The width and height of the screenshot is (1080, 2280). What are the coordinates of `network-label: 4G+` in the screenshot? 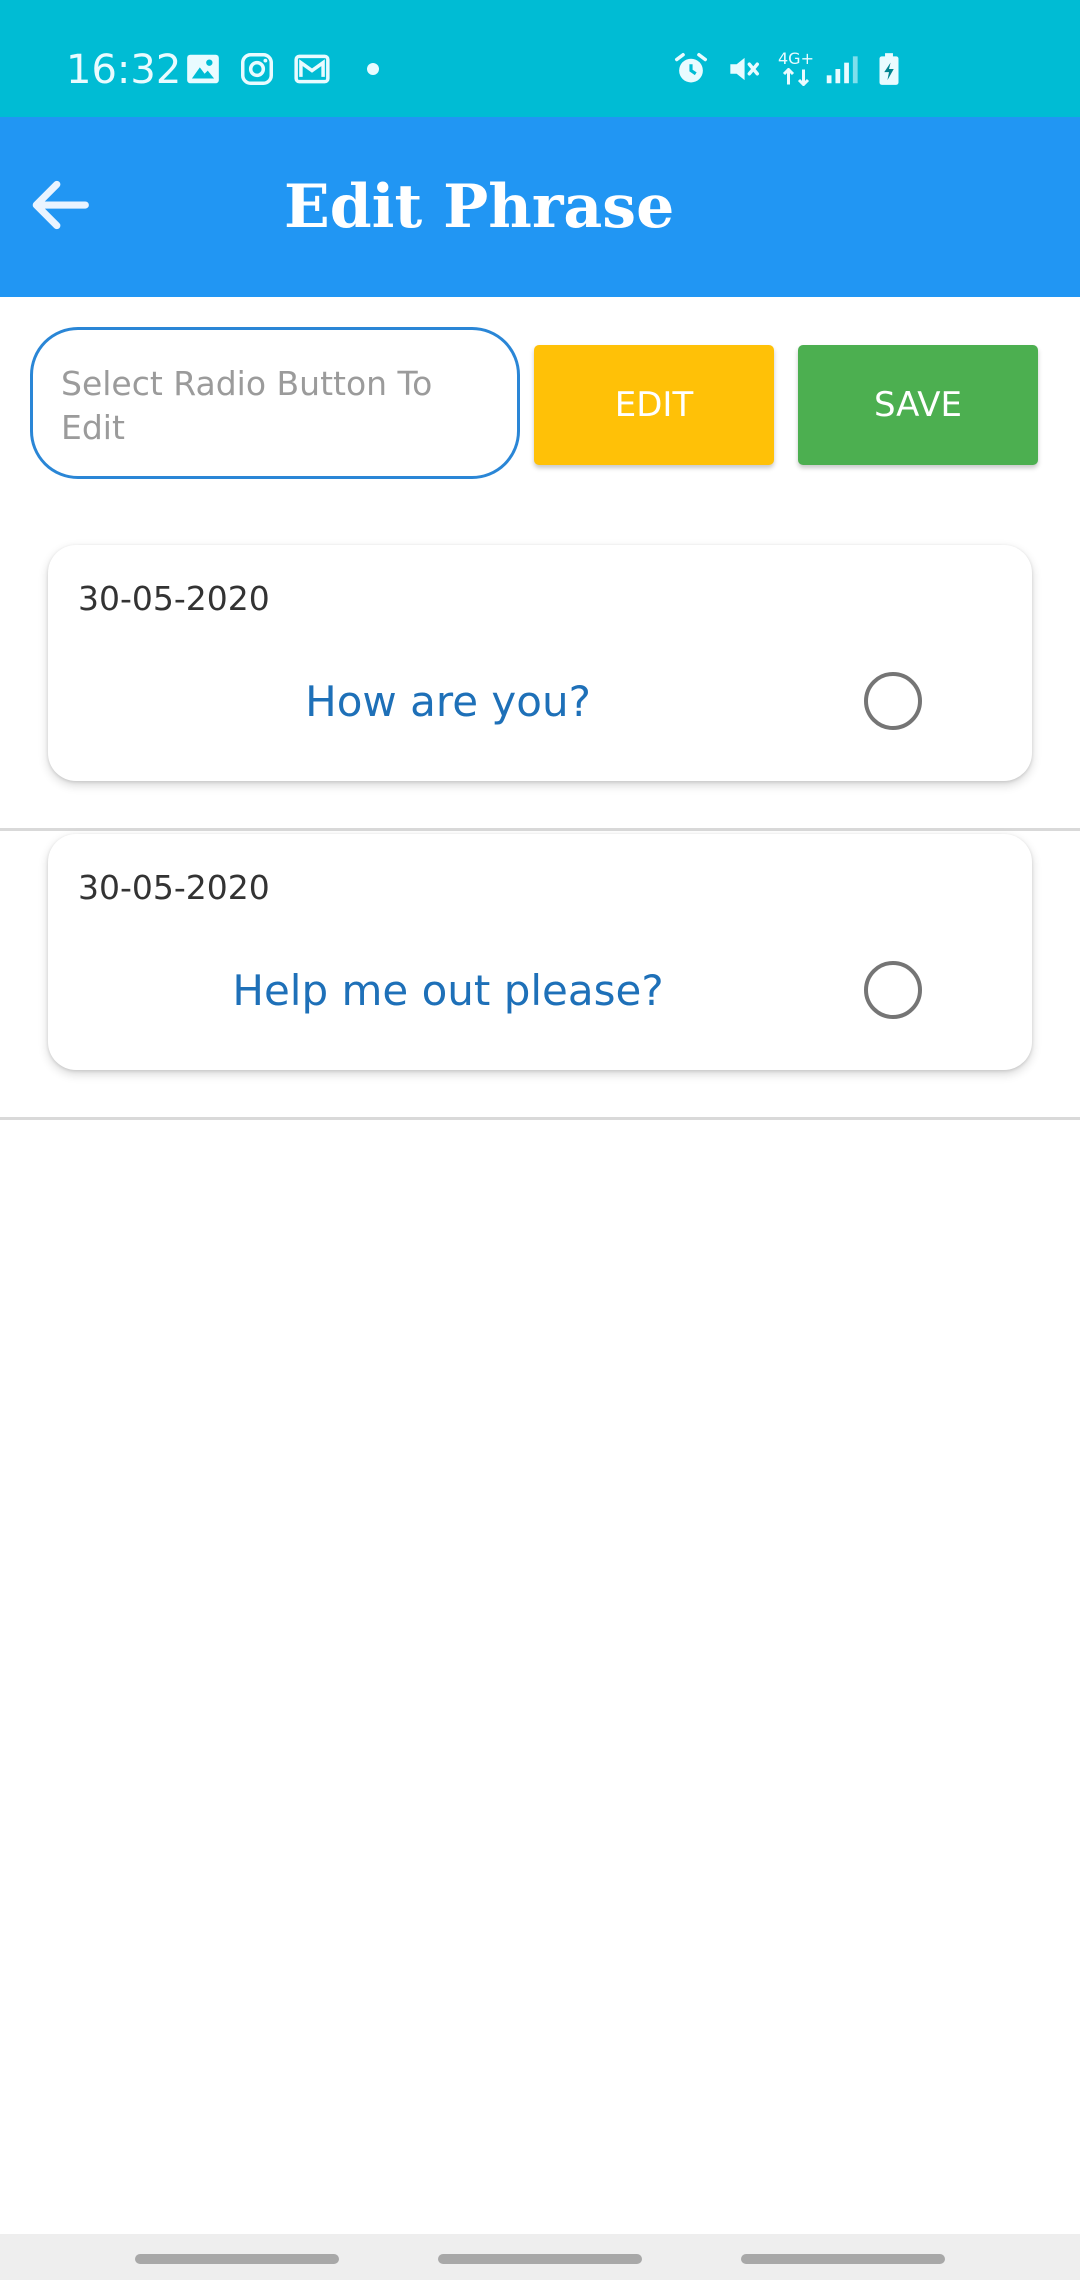 It's located at (796, 58).